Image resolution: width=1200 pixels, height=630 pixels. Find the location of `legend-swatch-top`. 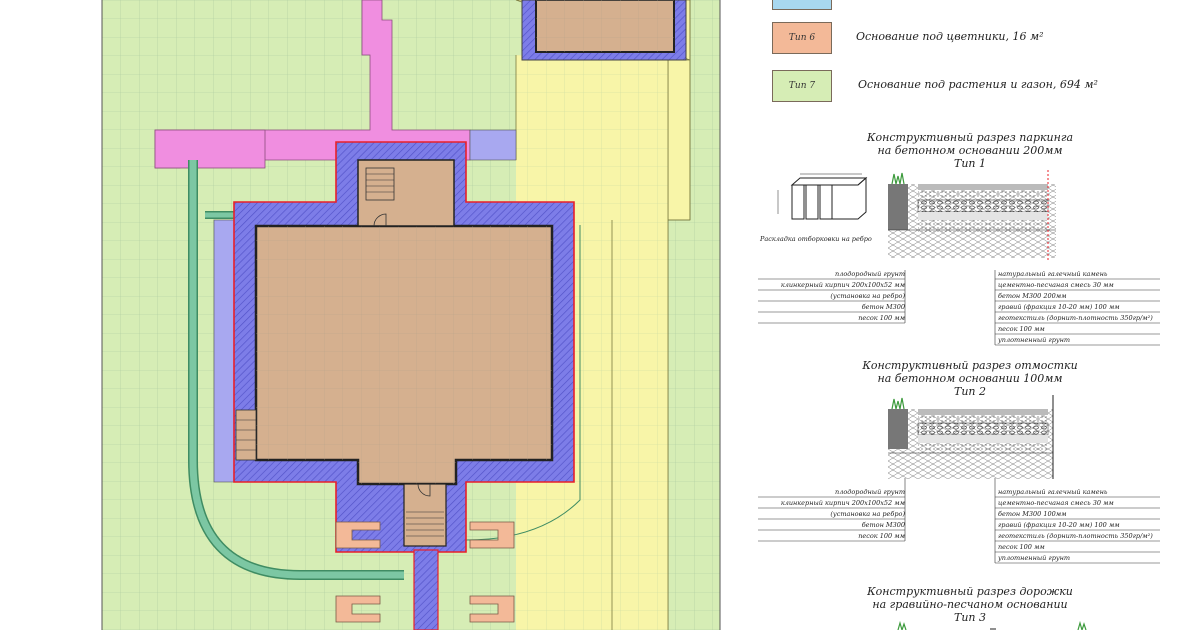

legend-swatch-top is located at coordinates (802, 5).